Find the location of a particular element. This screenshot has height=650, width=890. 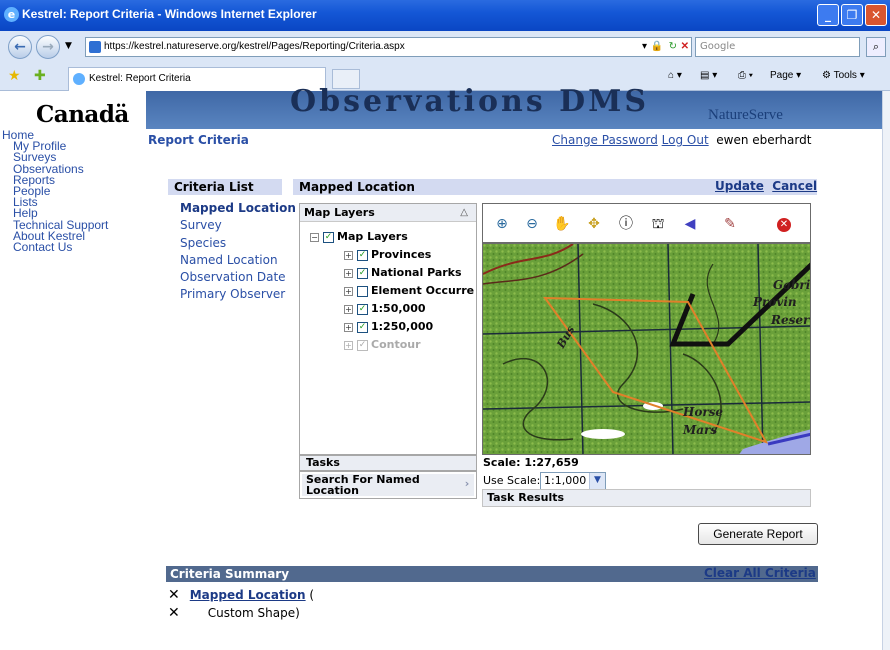

search-input: Google is located at coordinates (777, 47).